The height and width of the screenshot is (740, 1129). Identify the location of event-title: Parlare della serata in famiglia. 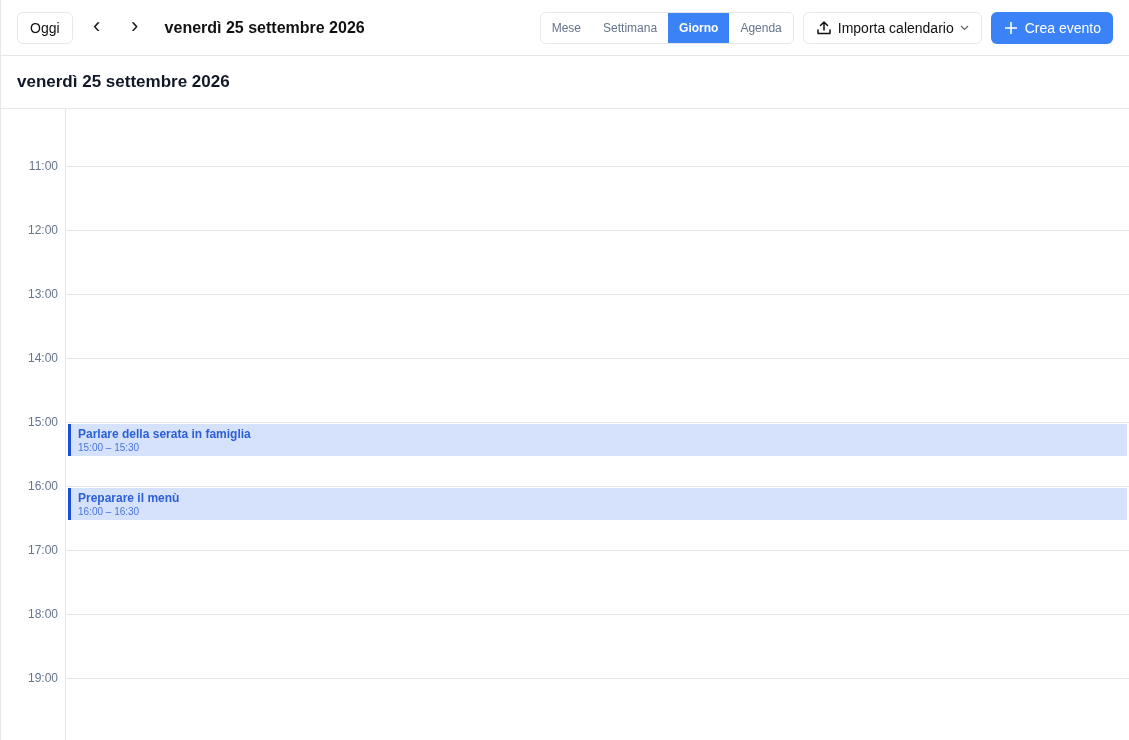
(165, 434).